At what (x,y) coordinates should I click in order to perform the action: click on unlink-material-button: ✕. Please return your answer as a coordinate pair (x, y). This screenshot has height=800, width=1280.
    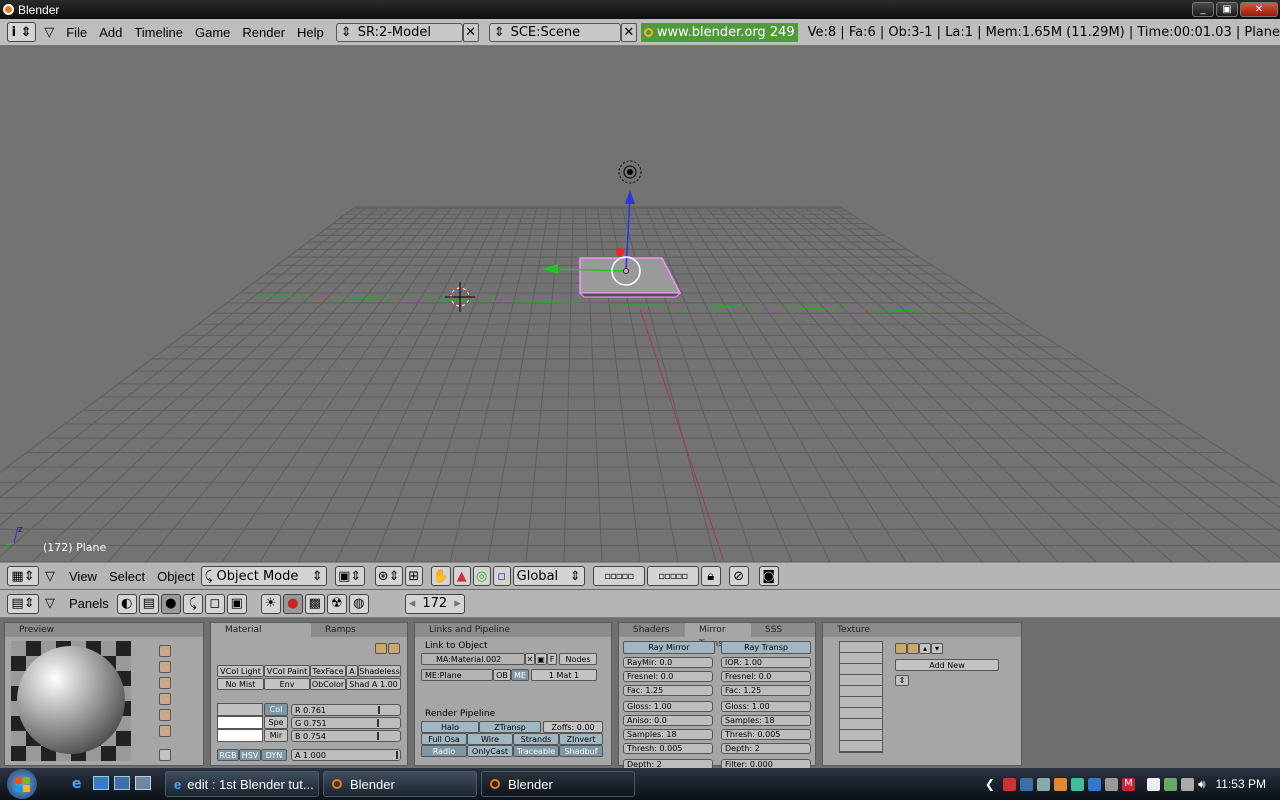
    Looking at the image, I should click on (530, 659).